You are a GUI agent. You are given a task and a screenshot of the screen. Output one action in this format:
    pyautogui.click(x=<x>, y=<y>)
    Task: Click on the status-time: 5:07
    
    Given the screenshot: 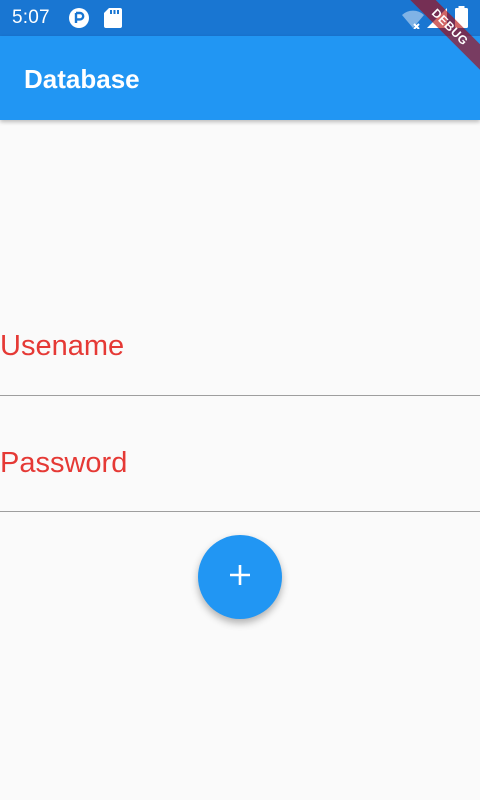 What is the action you would take?
    pyautogui.click(x=31, y=17)
    